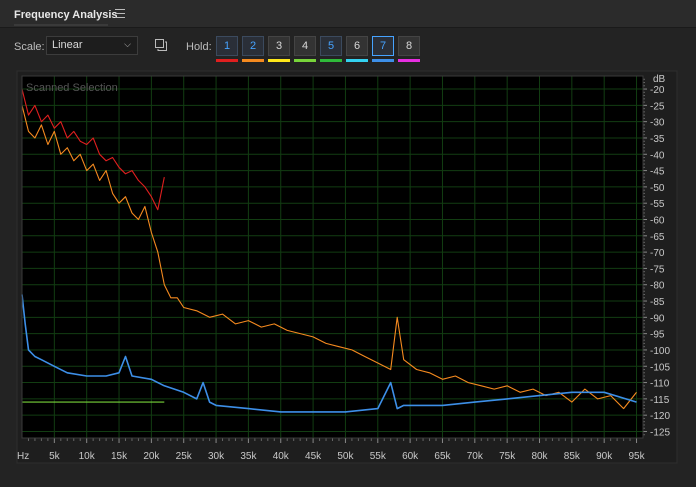  I want to click on scale-select: Linear ⌵, so click(92, 45).